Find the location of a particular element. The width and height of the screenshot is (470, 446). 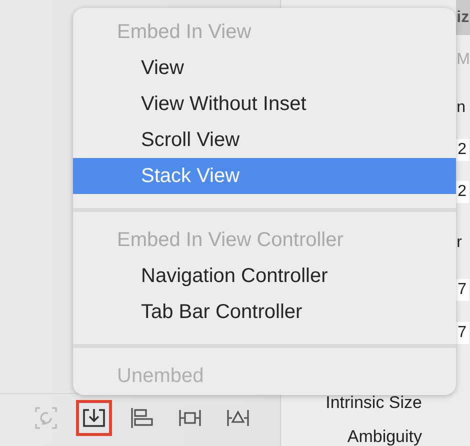

embed-icon is located at coordinates (94, 418).